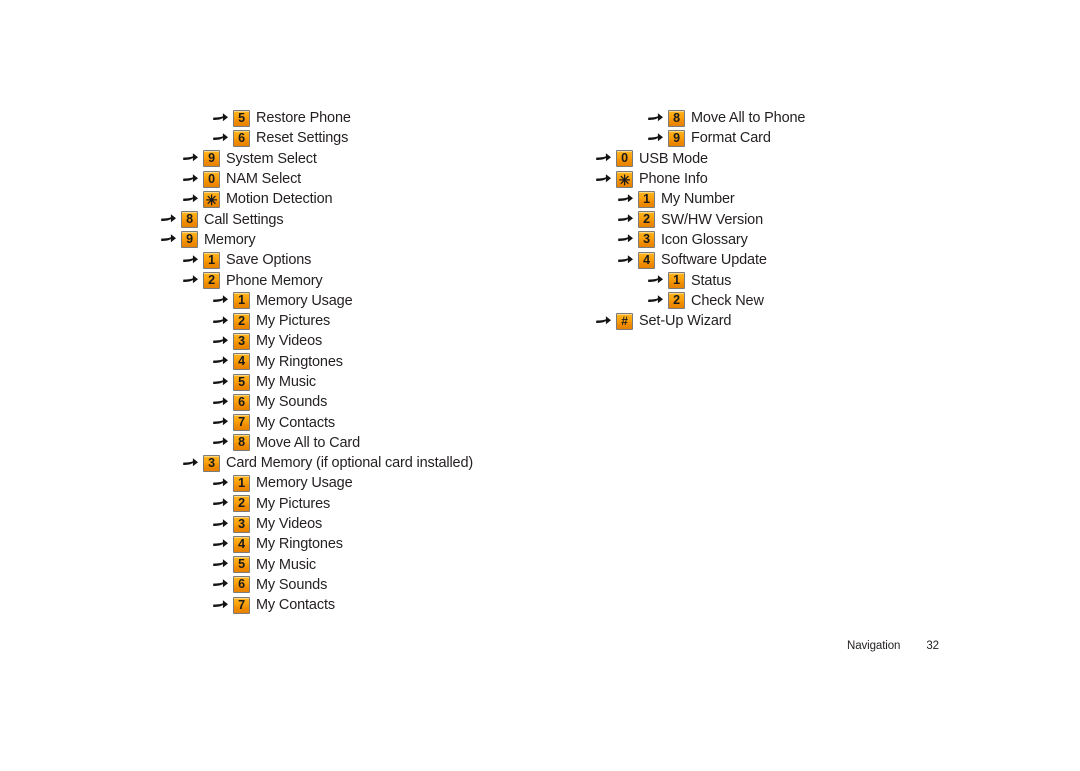 This screenshot has width=1080, height=771. Describe the element at coordinates (805, 260) in the screenshot. I see `menu-item-software-update: 4 Software Update` at that location.